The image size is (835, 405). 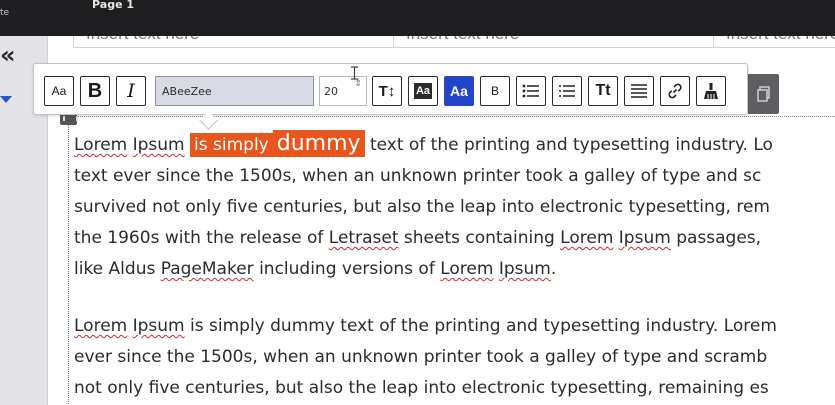 I want to click on numbered-list-icon, so click(x=567, y=91).